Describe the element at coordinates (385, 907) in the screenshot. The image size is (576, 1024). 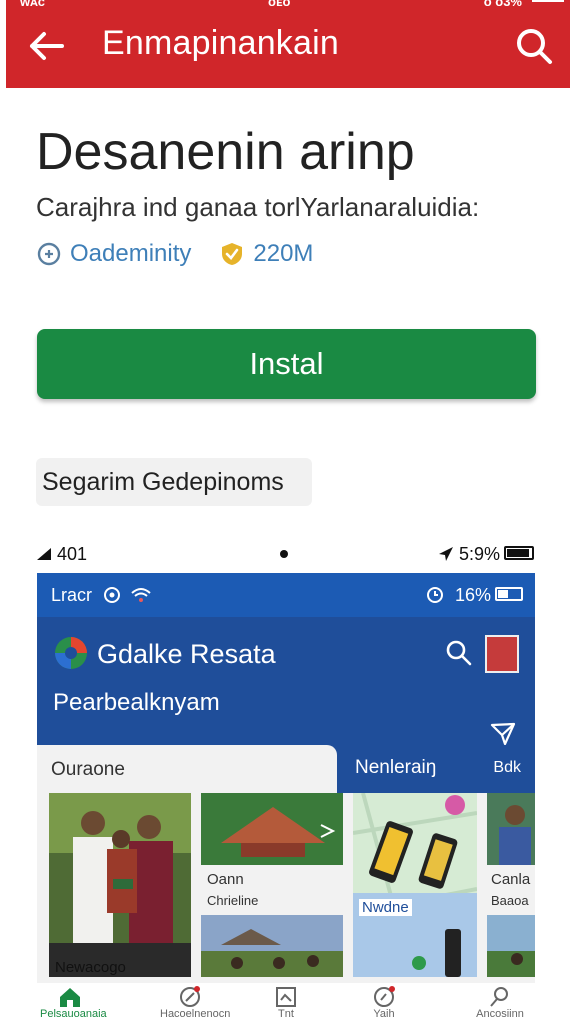
I see `preview-card-map-label: Nwdne` at that location.